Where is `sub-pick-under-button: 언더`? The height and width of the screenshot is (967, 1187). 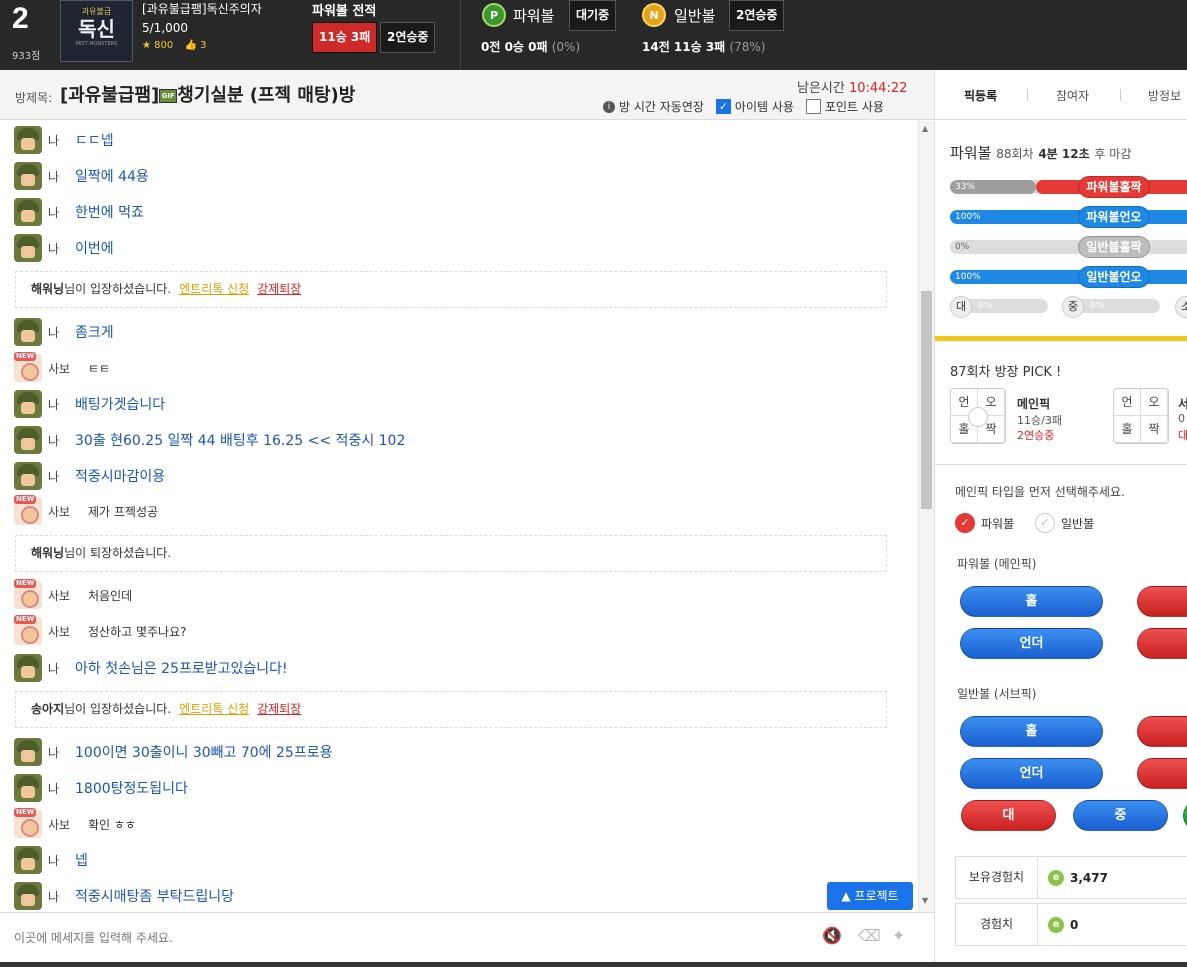 sub-pick-under-button: 언더 is located at coordinates (1031, 773).